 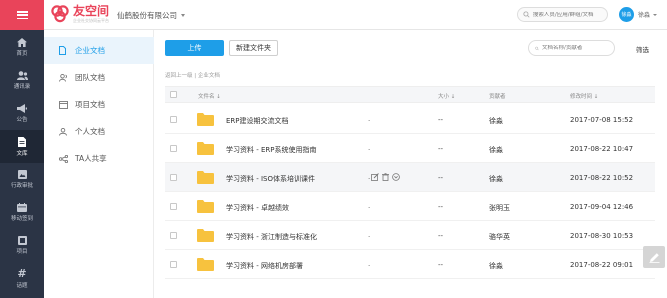 I want to click on megaphone-icon, so click(x=22, y=108).